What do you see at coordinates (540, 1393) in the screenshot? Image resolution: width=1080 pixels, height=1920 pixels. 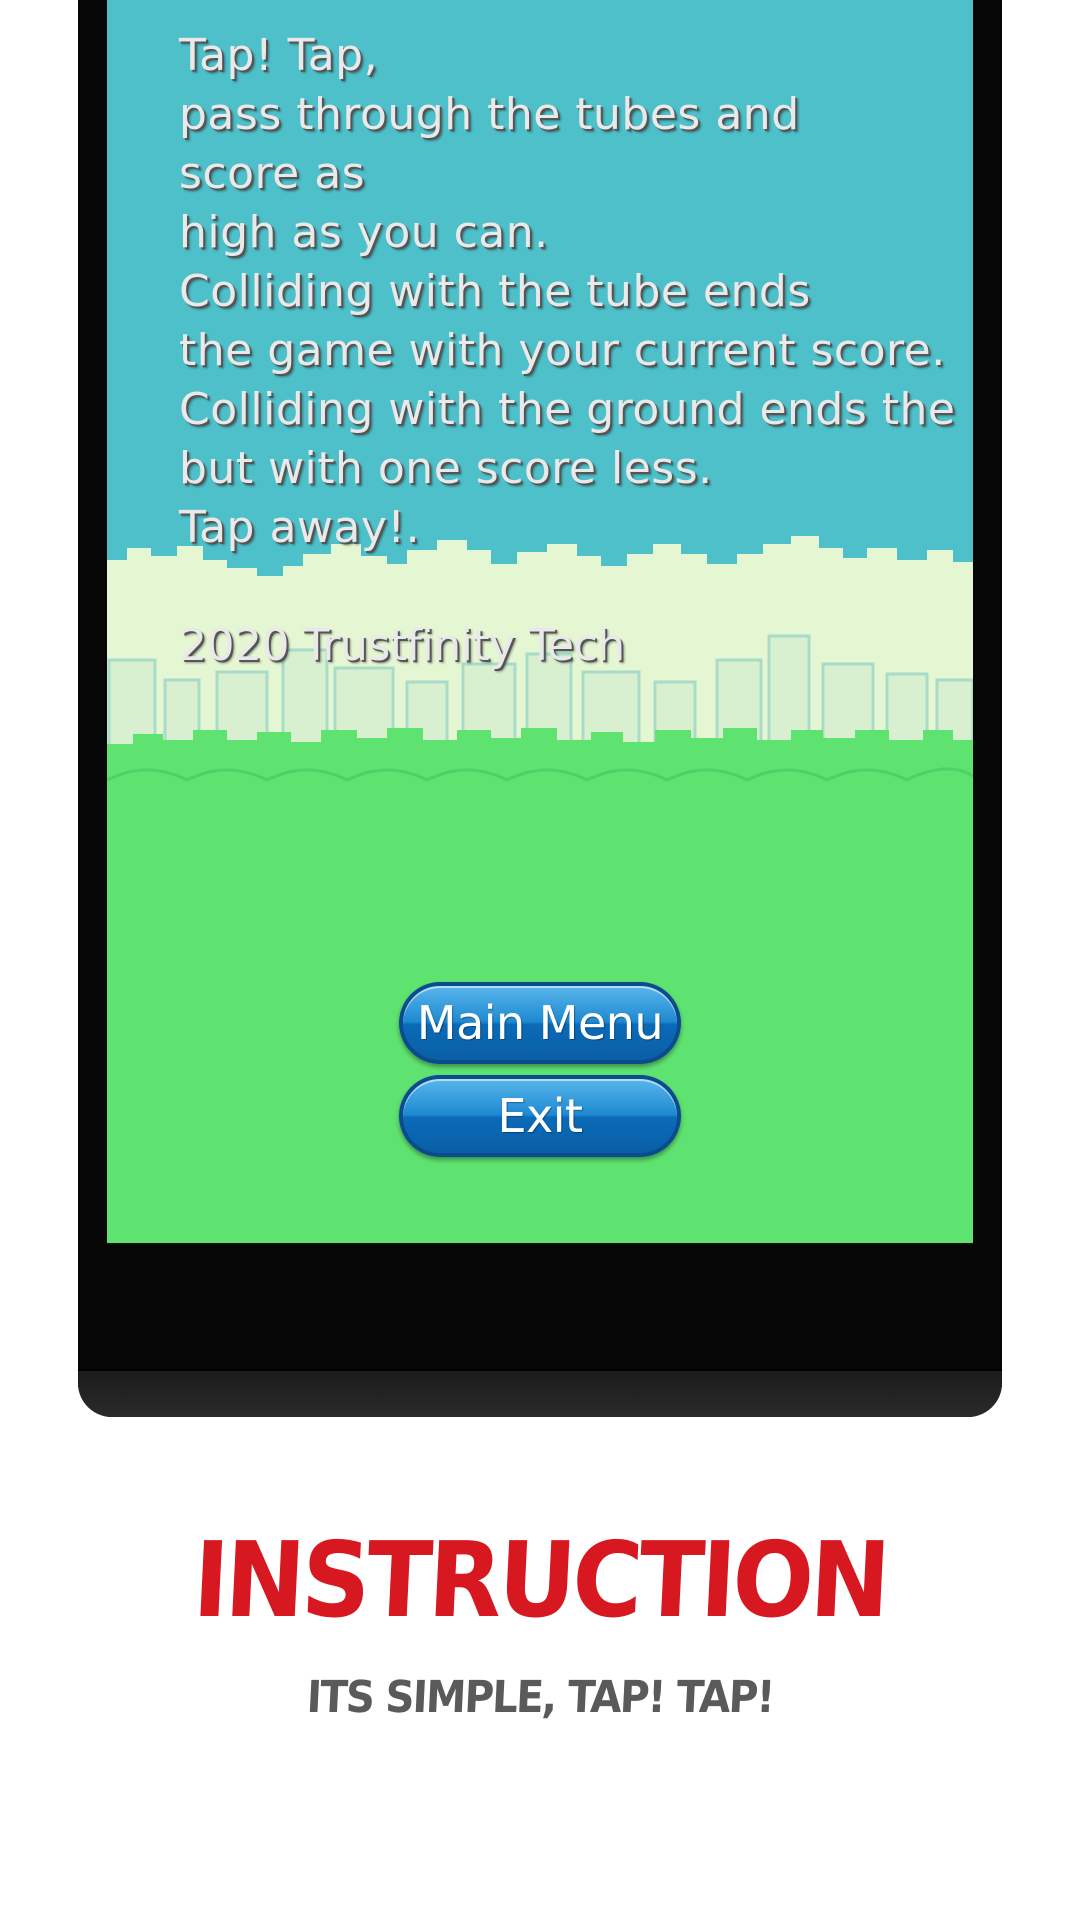 I see `phone-chin` at bounding box center [540, 1393].